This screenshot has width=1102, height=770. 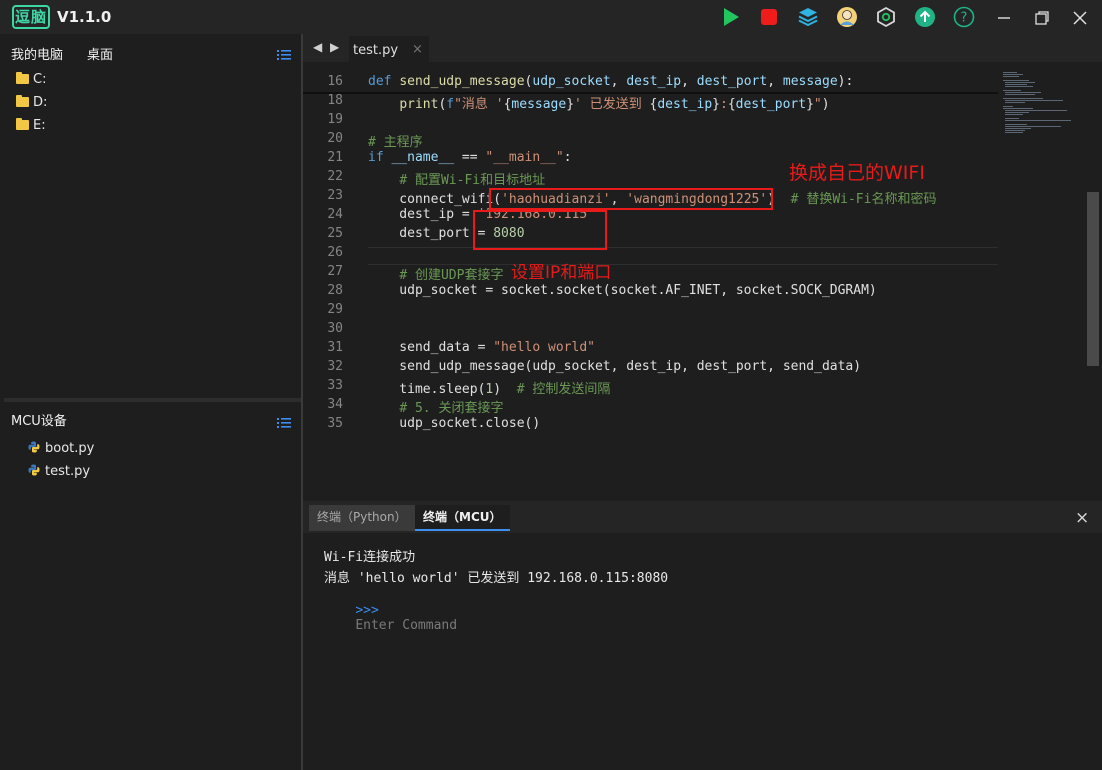 I want to click on line-number: 18, so click(x=335, y=100).